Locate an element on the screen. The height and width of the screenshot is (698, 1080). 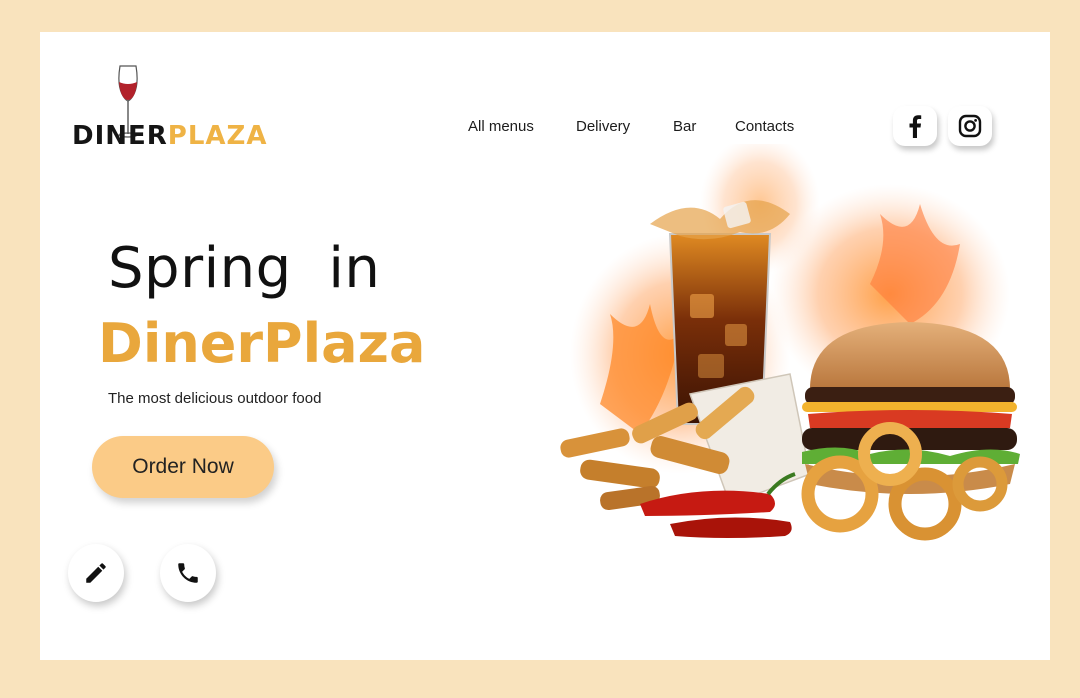
hero-title-line2: DinerPlaza is located at coordinates (262, 343).